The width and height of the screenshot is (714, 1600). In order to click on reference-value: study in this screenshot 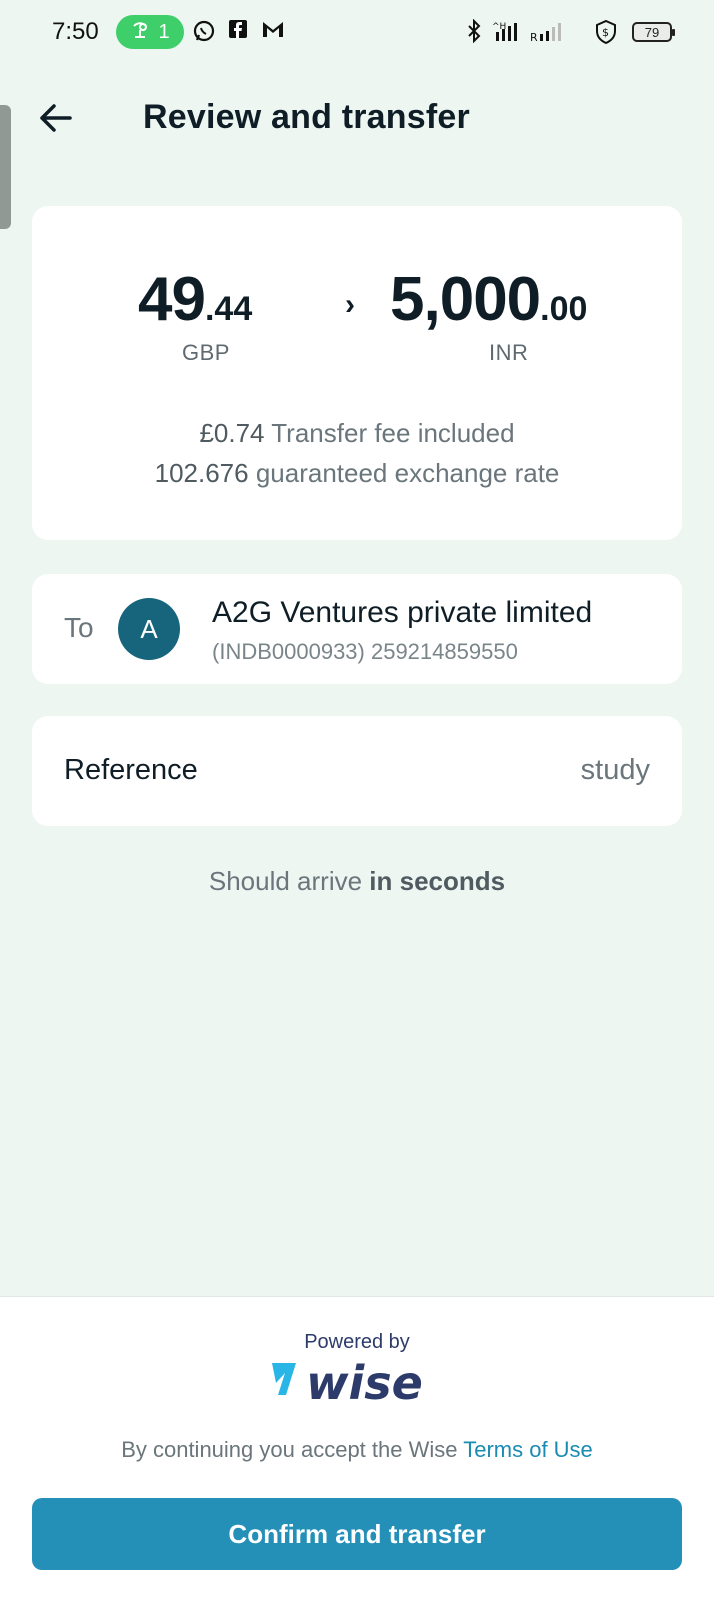, I will do `click(615, 770)`.